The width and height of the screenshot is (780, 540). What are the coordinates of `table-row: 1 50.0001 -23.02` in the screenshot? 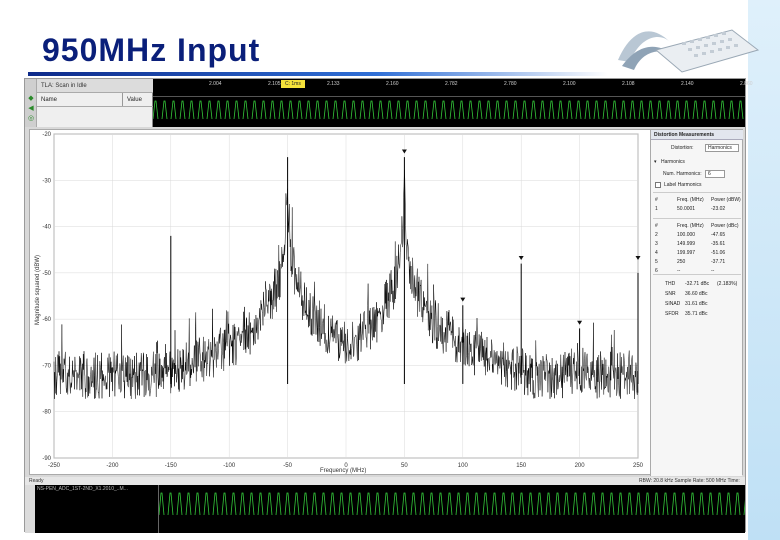 It's located at (697, 209).